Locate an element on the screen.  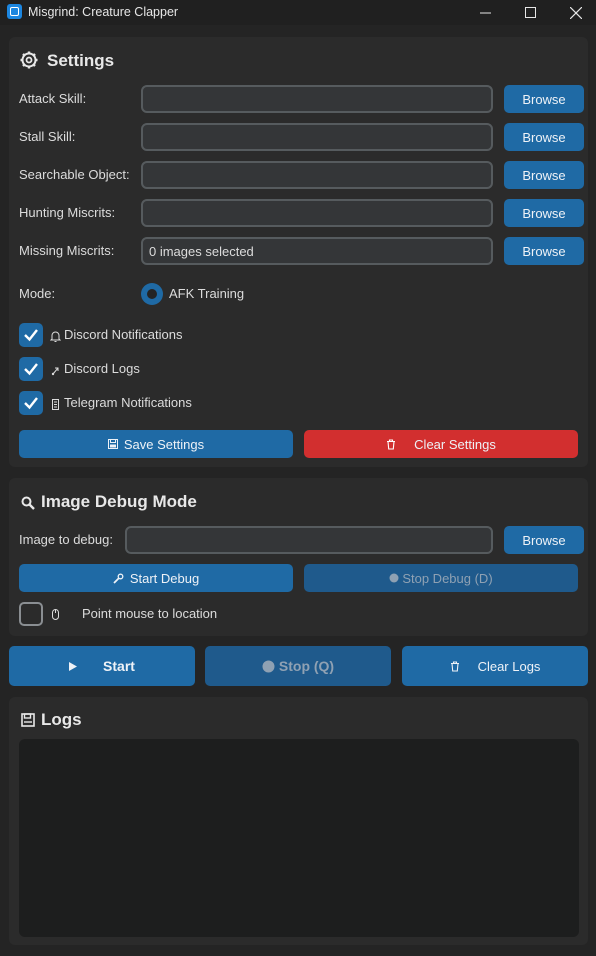
clear-logs-label: Clear Logs is located at coordinates (509, 666).